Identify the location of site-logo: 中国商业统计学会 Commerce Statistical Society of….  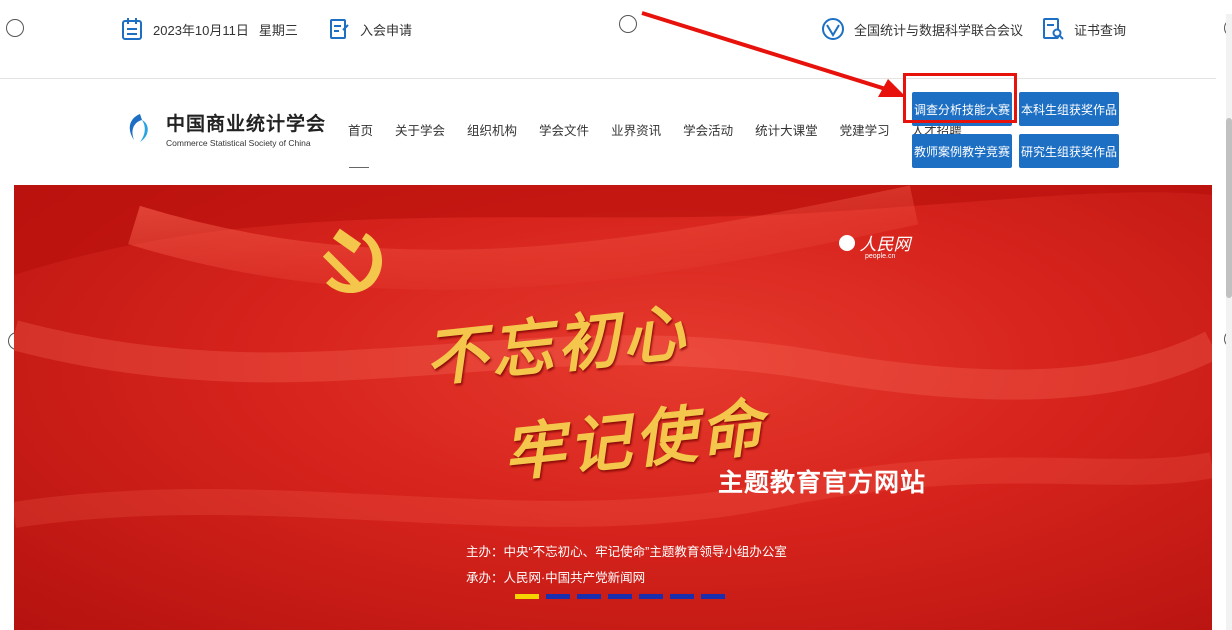
(223, 128).